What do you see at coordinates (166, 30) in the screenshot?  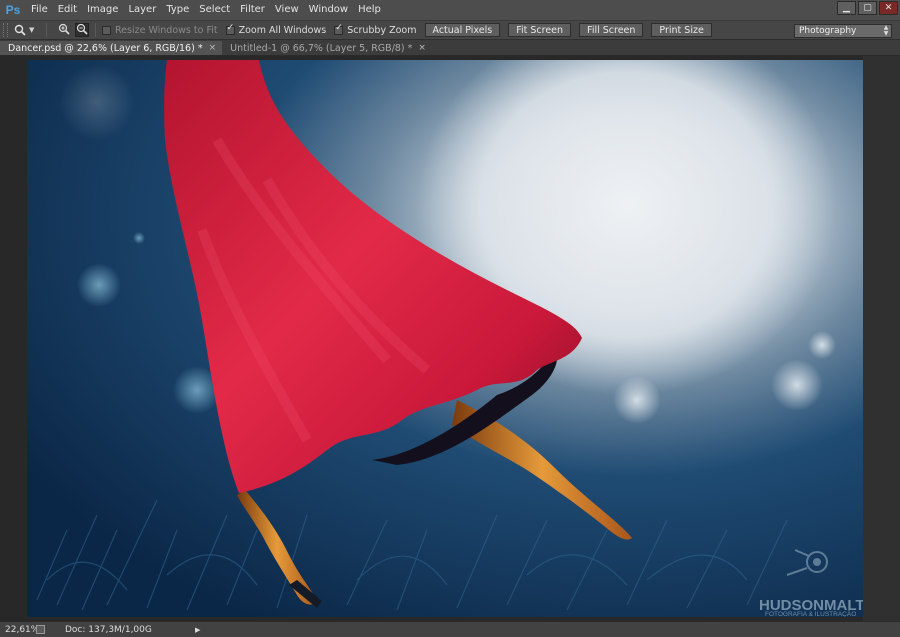 I see `checkbox-label: Resize Windows to Fit` at bounding box center [166, 30].